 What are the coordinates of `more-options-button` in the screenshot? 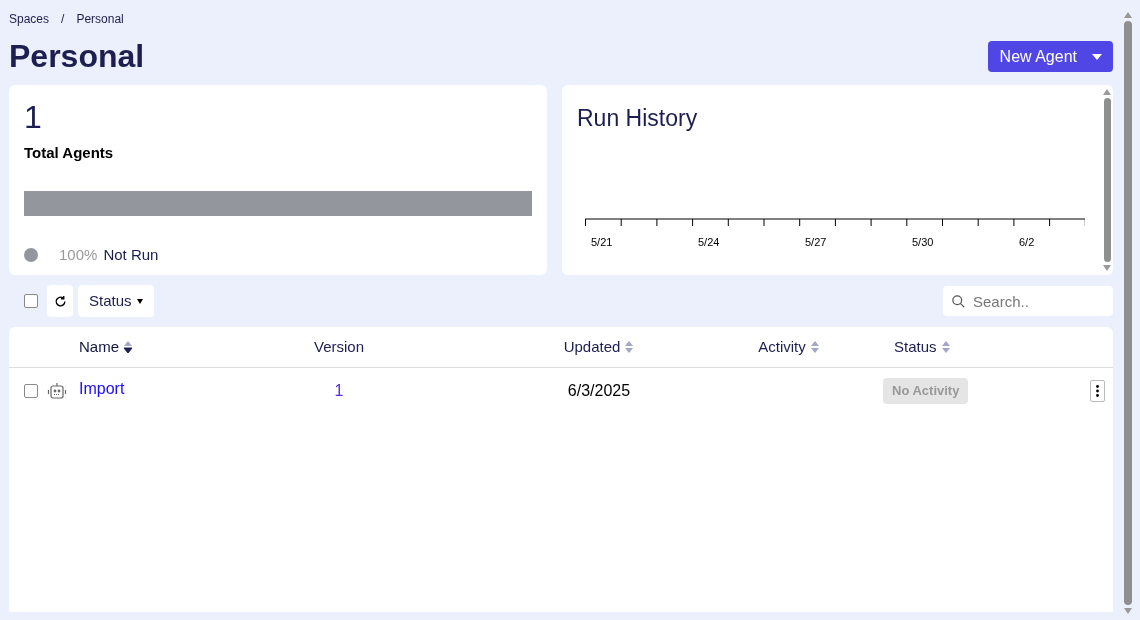 It's located at (1097, 391).